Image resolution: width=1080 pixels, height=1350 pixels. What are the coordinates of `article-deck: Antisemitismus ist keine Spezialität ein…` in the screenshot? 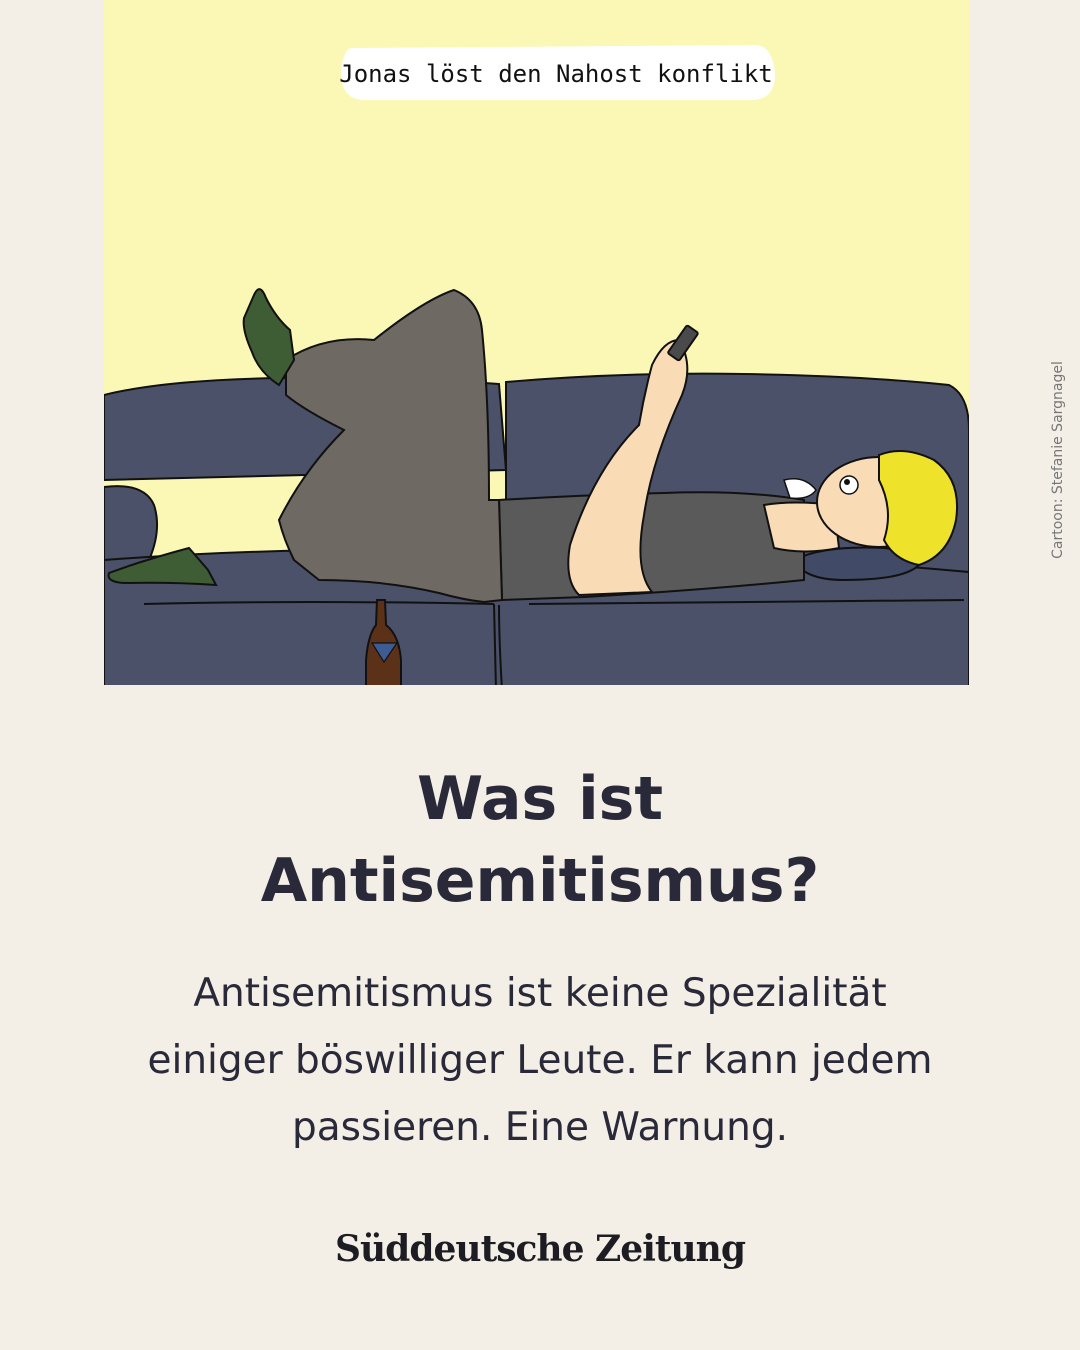 It's located at (540, 1060).